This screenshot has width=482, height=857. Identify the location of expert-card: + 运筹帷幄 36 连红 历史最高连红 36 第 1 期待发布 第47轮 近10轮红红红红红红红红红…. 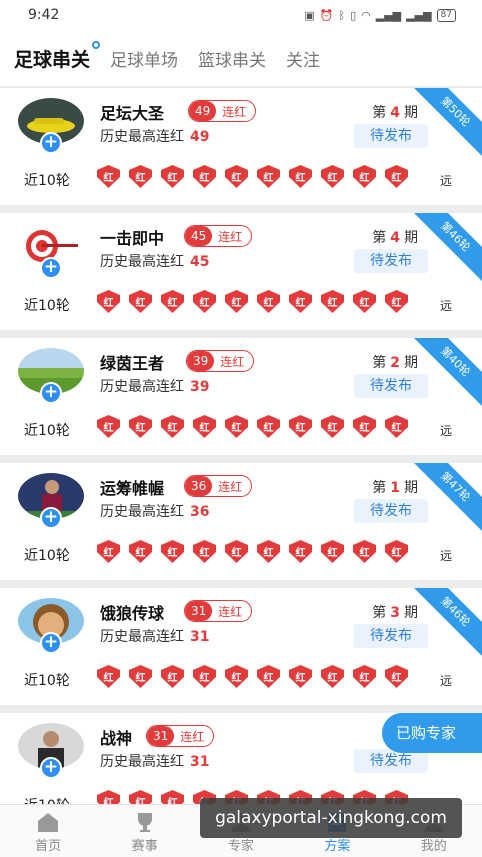
(241, 521).